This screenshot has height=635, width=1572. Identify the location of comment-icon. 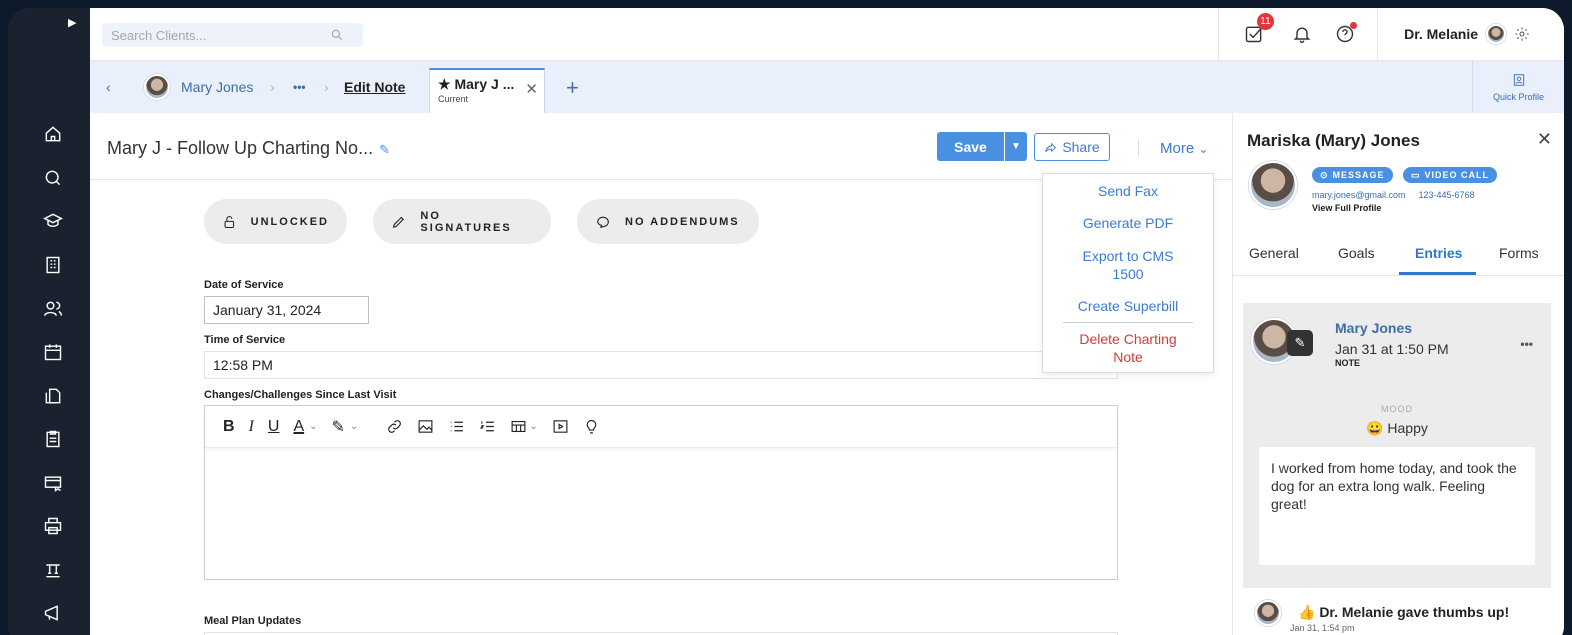
(603, 222).